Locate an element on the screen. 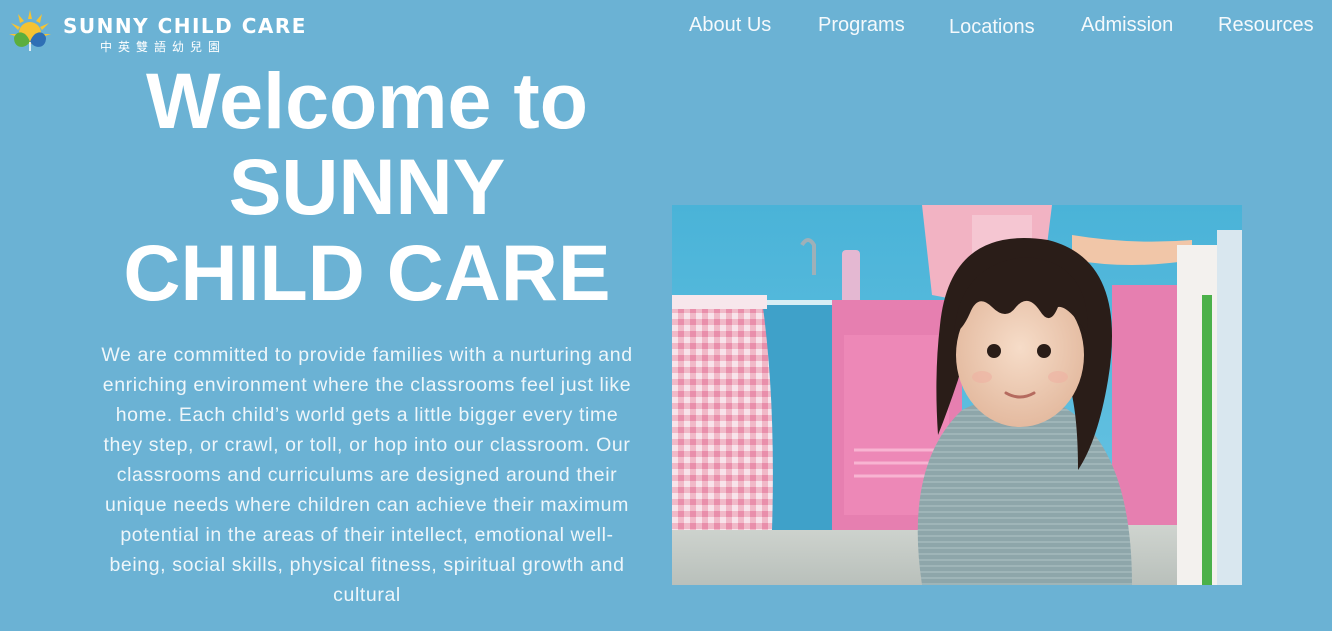  sun-leaf-logo-icon is located at coordinates (30, 30).